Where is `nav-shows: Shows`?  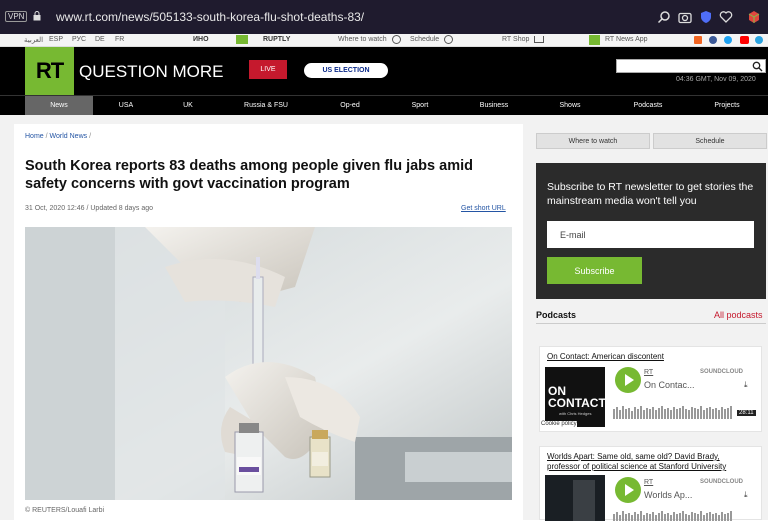
nav-shows: Shows is located at coordinates (570, 105).